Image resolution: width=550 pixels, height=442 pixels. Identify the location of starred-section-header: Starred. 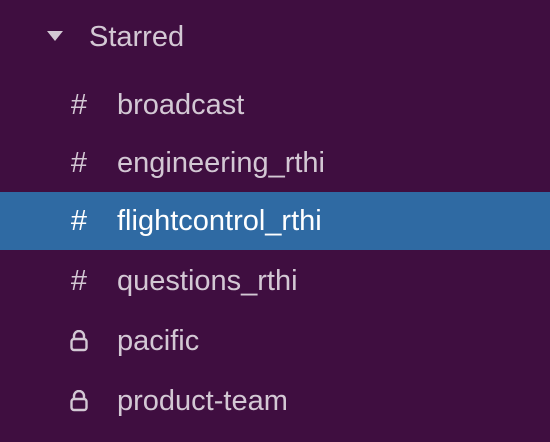
(275, 37).